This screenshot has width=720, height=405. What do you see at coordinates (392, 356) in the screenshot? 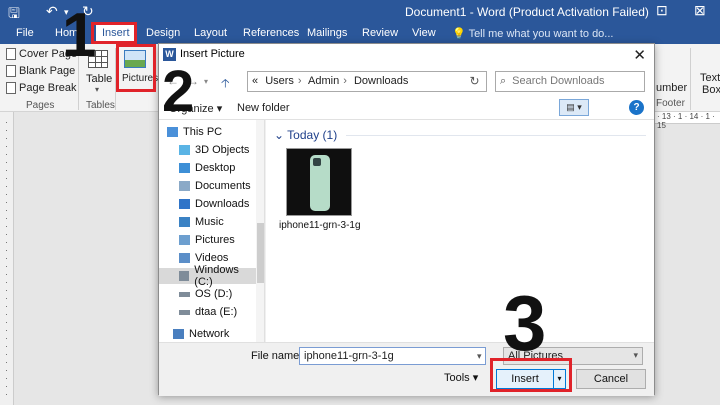
I see `file-name-input: iphone11-grn-3-1g` at bounding box center [392, 356].